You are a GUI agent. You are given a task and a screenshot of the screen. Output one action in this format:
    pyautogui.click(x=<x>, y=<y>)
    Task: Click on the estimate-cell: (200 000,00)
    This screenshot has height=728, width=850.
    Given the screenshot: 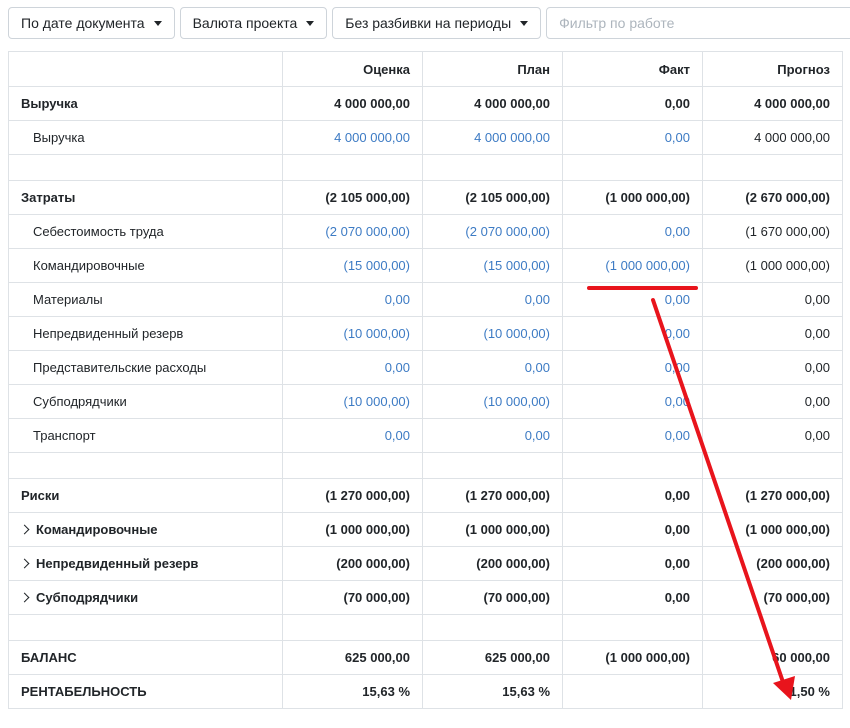 What is the action you would take?
    pyautogui.click(x=352, y=563)
    